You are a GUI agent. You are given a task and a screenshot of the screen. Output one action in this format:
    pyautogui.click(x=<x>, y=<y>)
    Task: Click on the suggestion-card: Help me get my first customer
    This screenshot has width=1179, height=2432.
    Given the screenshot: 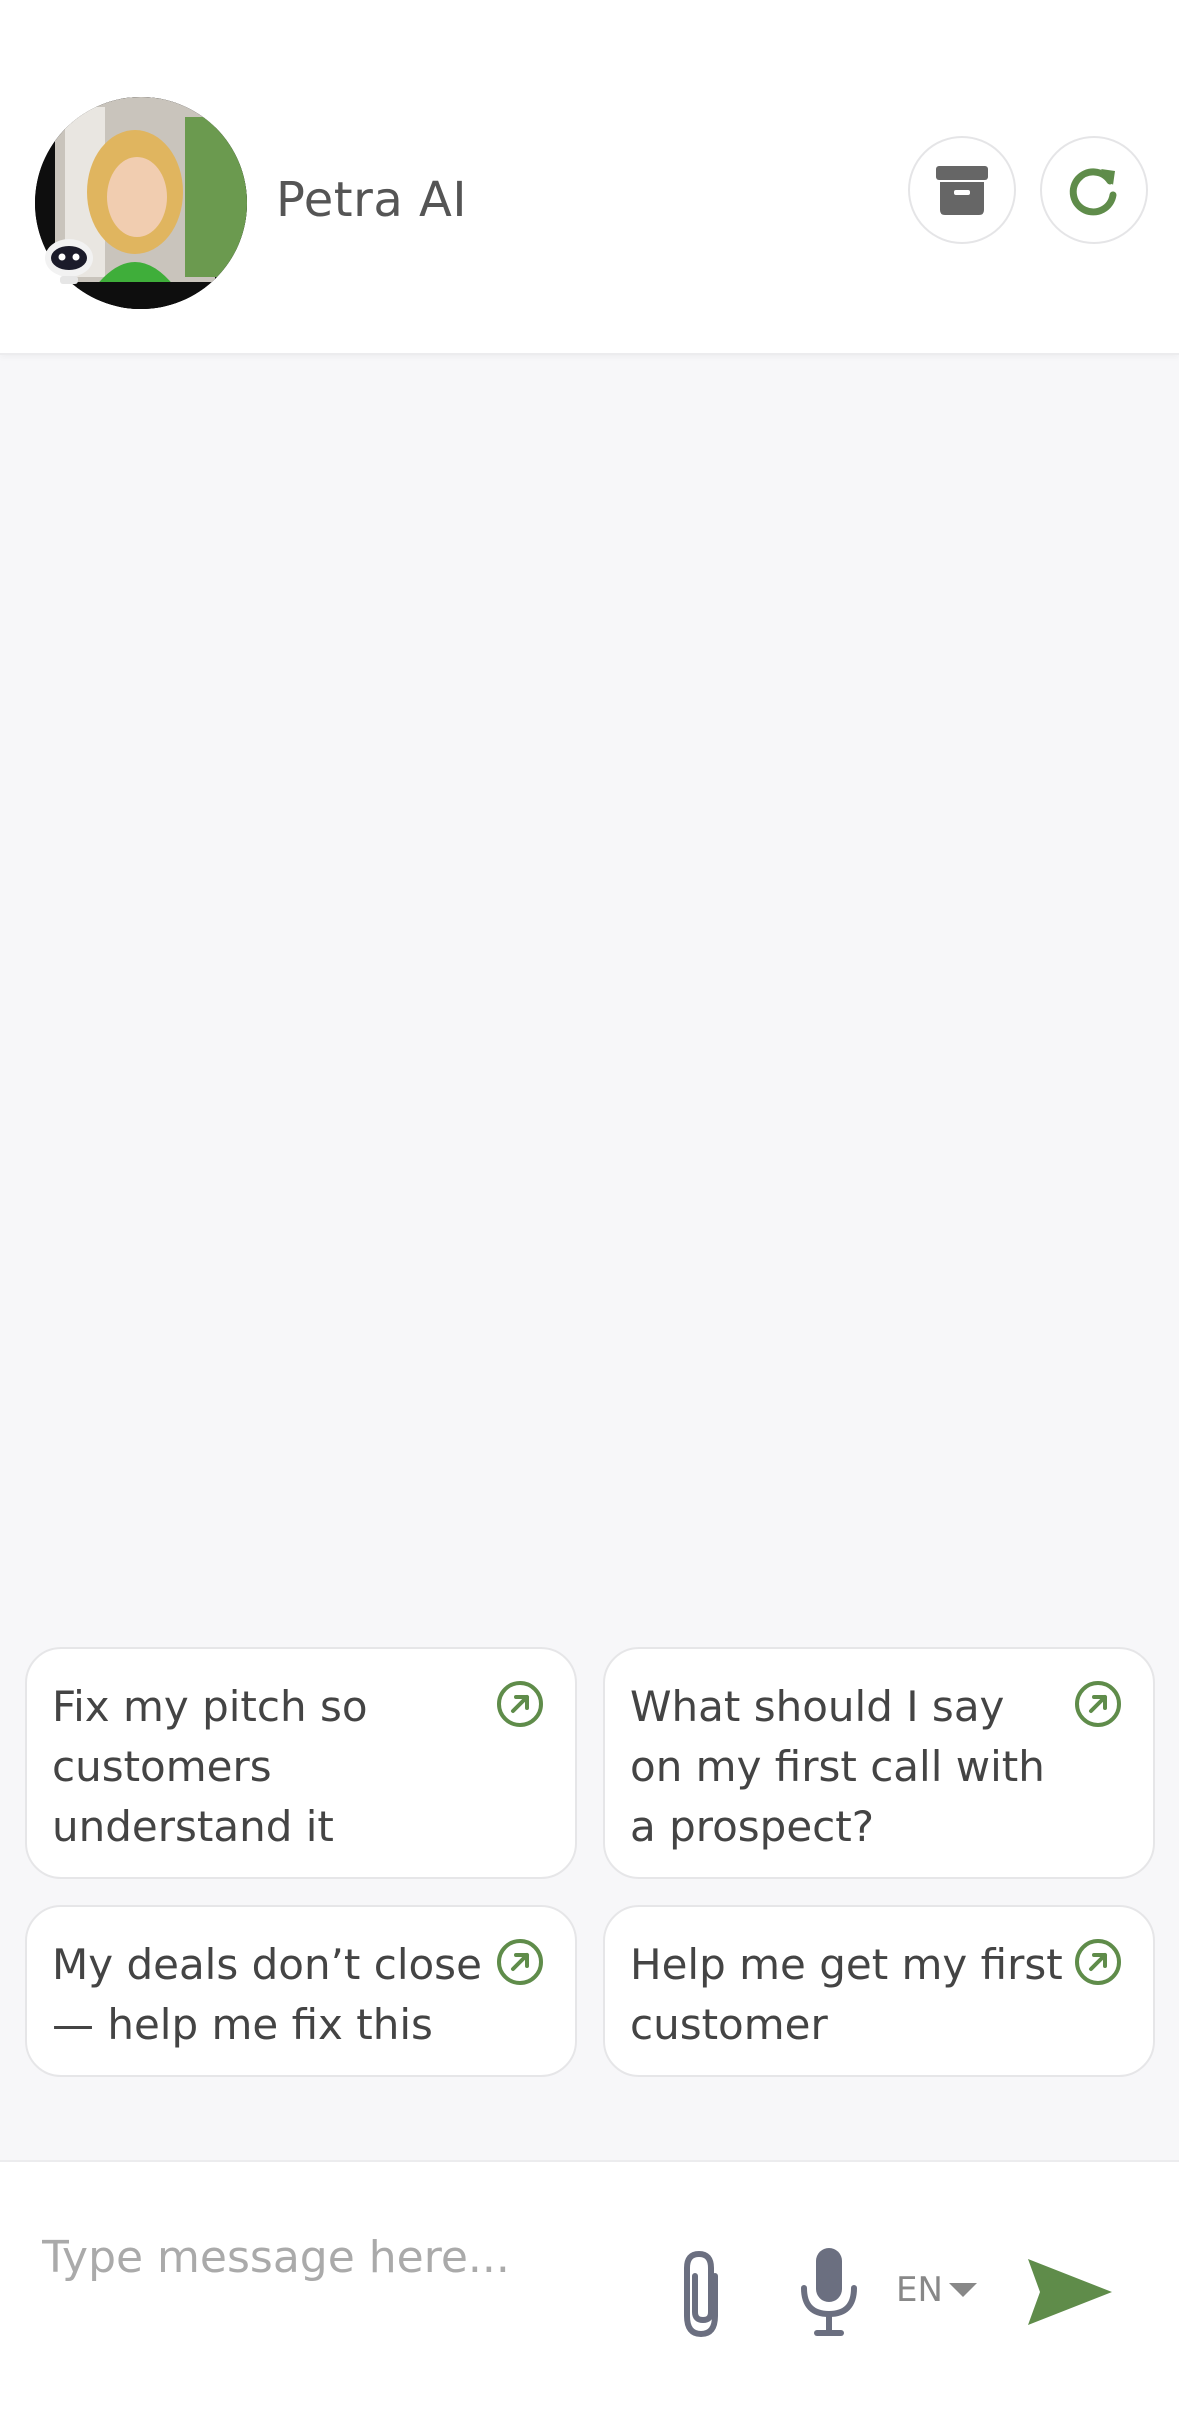 What is the action you would take?
    pyautogui.click(x=879, y=1991)
    